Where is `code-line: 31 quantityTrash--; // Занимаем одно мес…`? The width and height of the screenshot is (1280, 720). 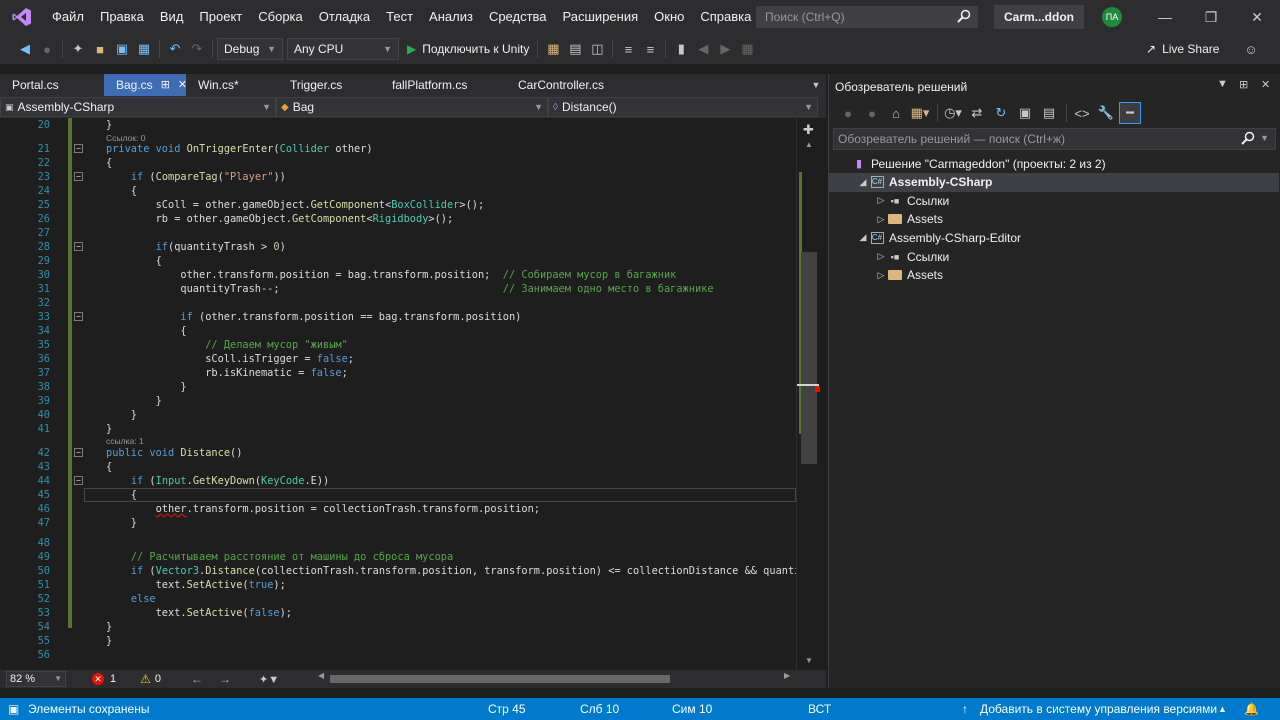
code-line: 31 quantityTrash--; // Занимаем одно мес… is located at coordinates (398, 289).